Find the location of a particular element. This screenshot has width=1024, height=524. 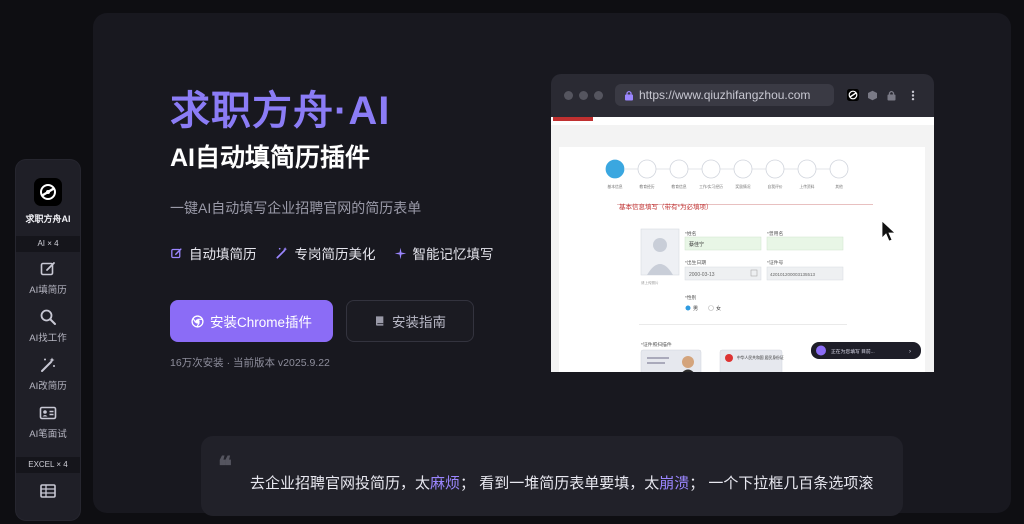

page-description: 一键AI自动填写企业招聘官网的简历表单 is located at coordinates (296, 208).